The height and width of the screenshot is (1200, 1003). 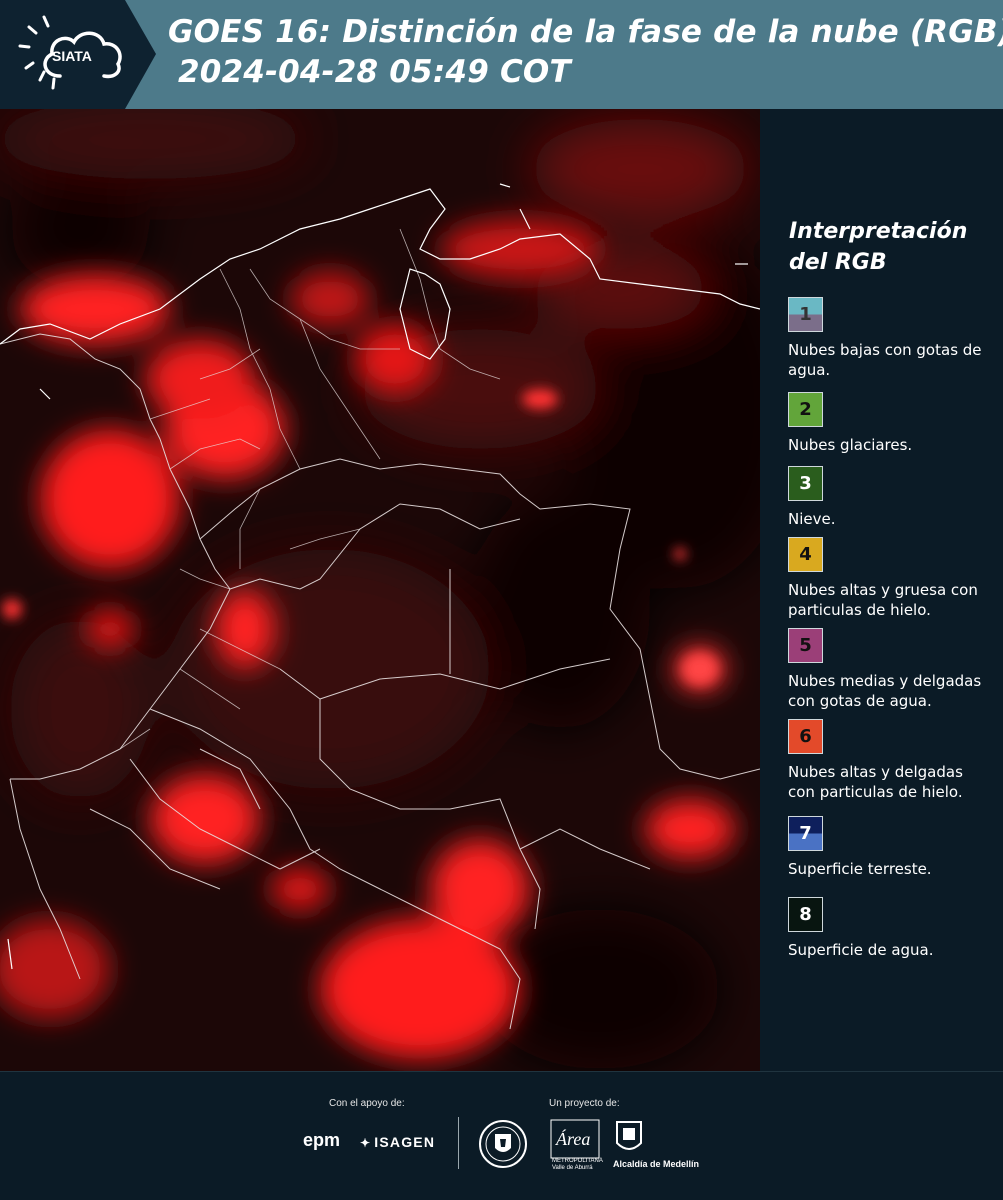 What do you see at coordinates (366, 1143) in the screenshot?
I see `isagen-icon: ✦` at bounding box center [366, 1143].